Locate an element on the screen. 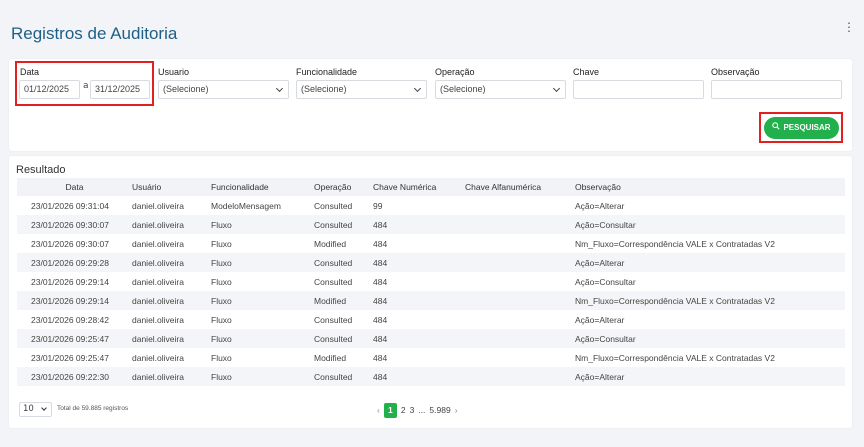  funcionalidade-label: Funcionalidade is located at coordinates (327, 72).